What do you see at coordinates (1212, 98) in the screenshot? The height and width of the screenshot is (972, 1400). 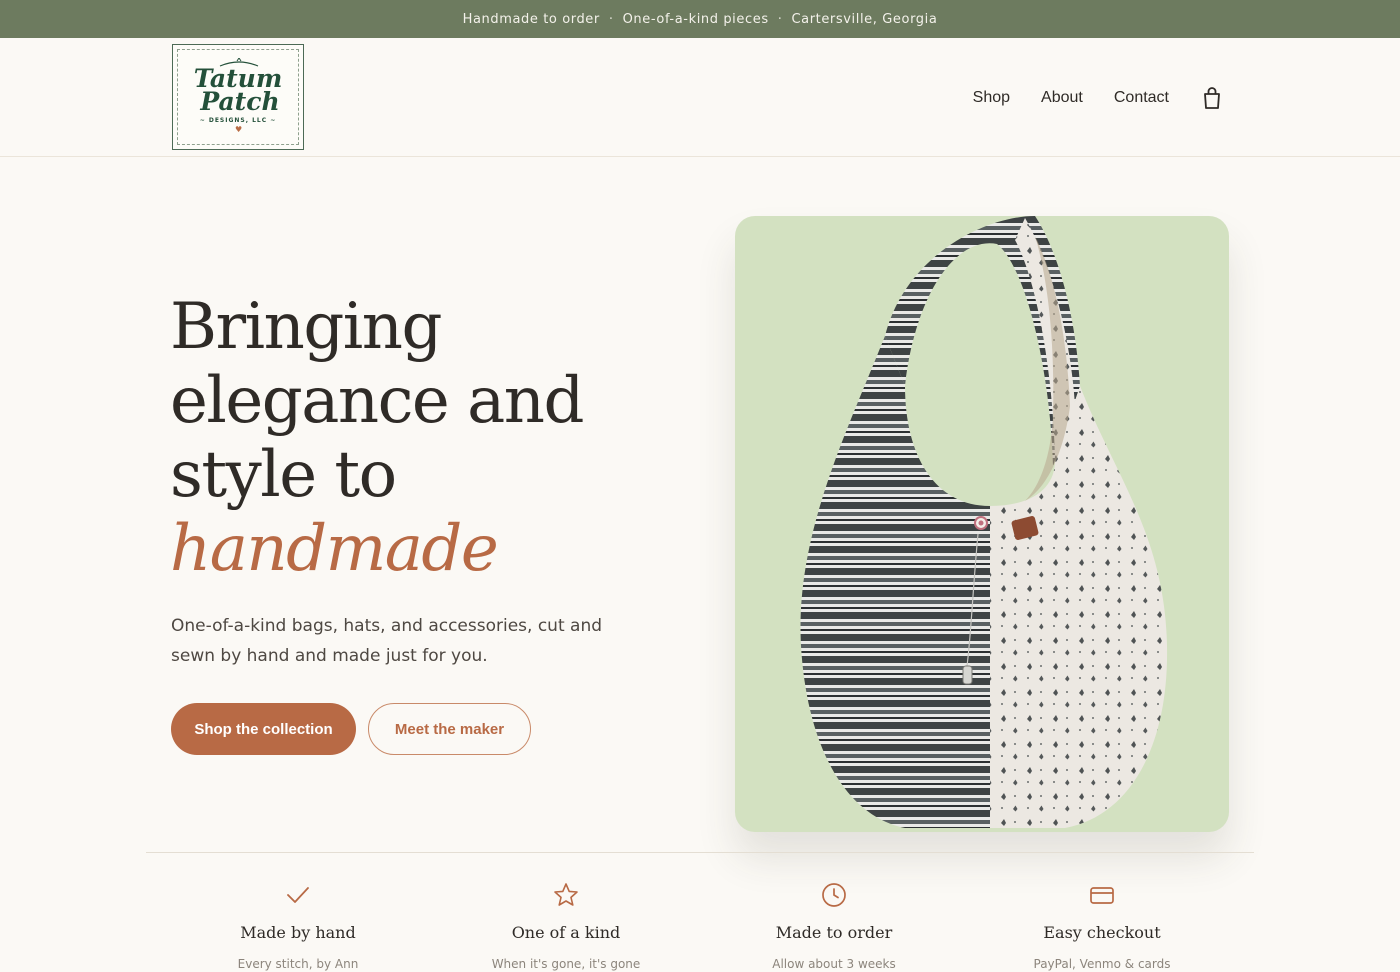 I see `shopping-bag-icon` at bounding box center [1212, 98].